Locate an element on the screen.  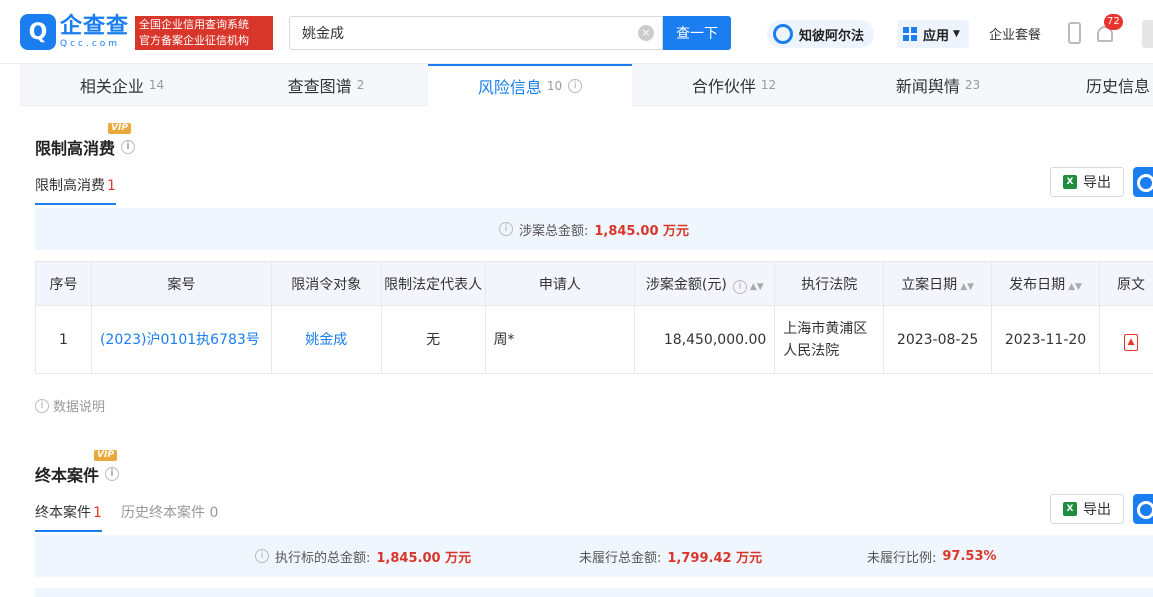
qcc-logo-icon: Q is located at coordinates (38, 32).